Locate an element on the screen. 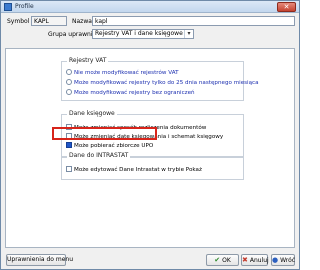 This screenshot has width=320, height=270. vat-group-title: Rejestry VAT is located at coordinates (88, 61).